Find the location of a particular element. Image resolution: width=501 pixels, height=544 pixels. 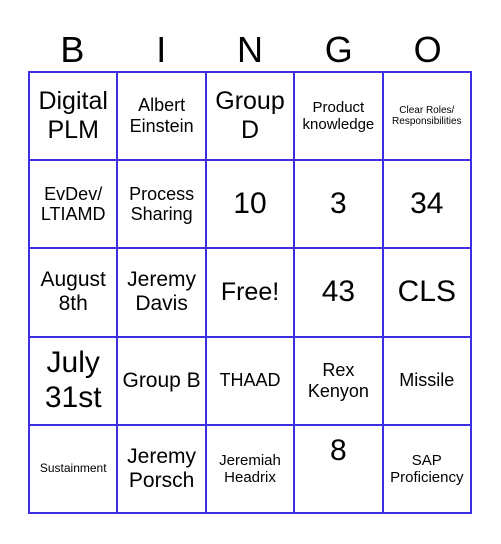

header-letter-o: O is located at coordinates (427, 49).